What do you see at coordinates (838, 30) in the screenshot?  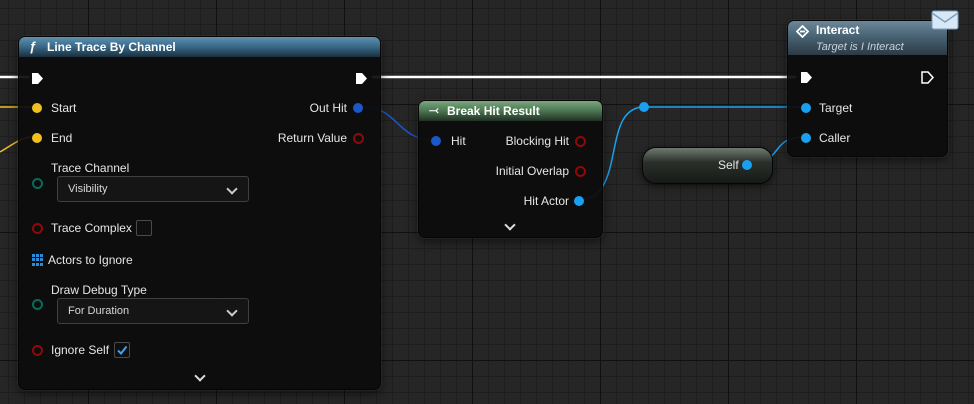 I see `interact-title: Interact` at bounding box center [838, 30].